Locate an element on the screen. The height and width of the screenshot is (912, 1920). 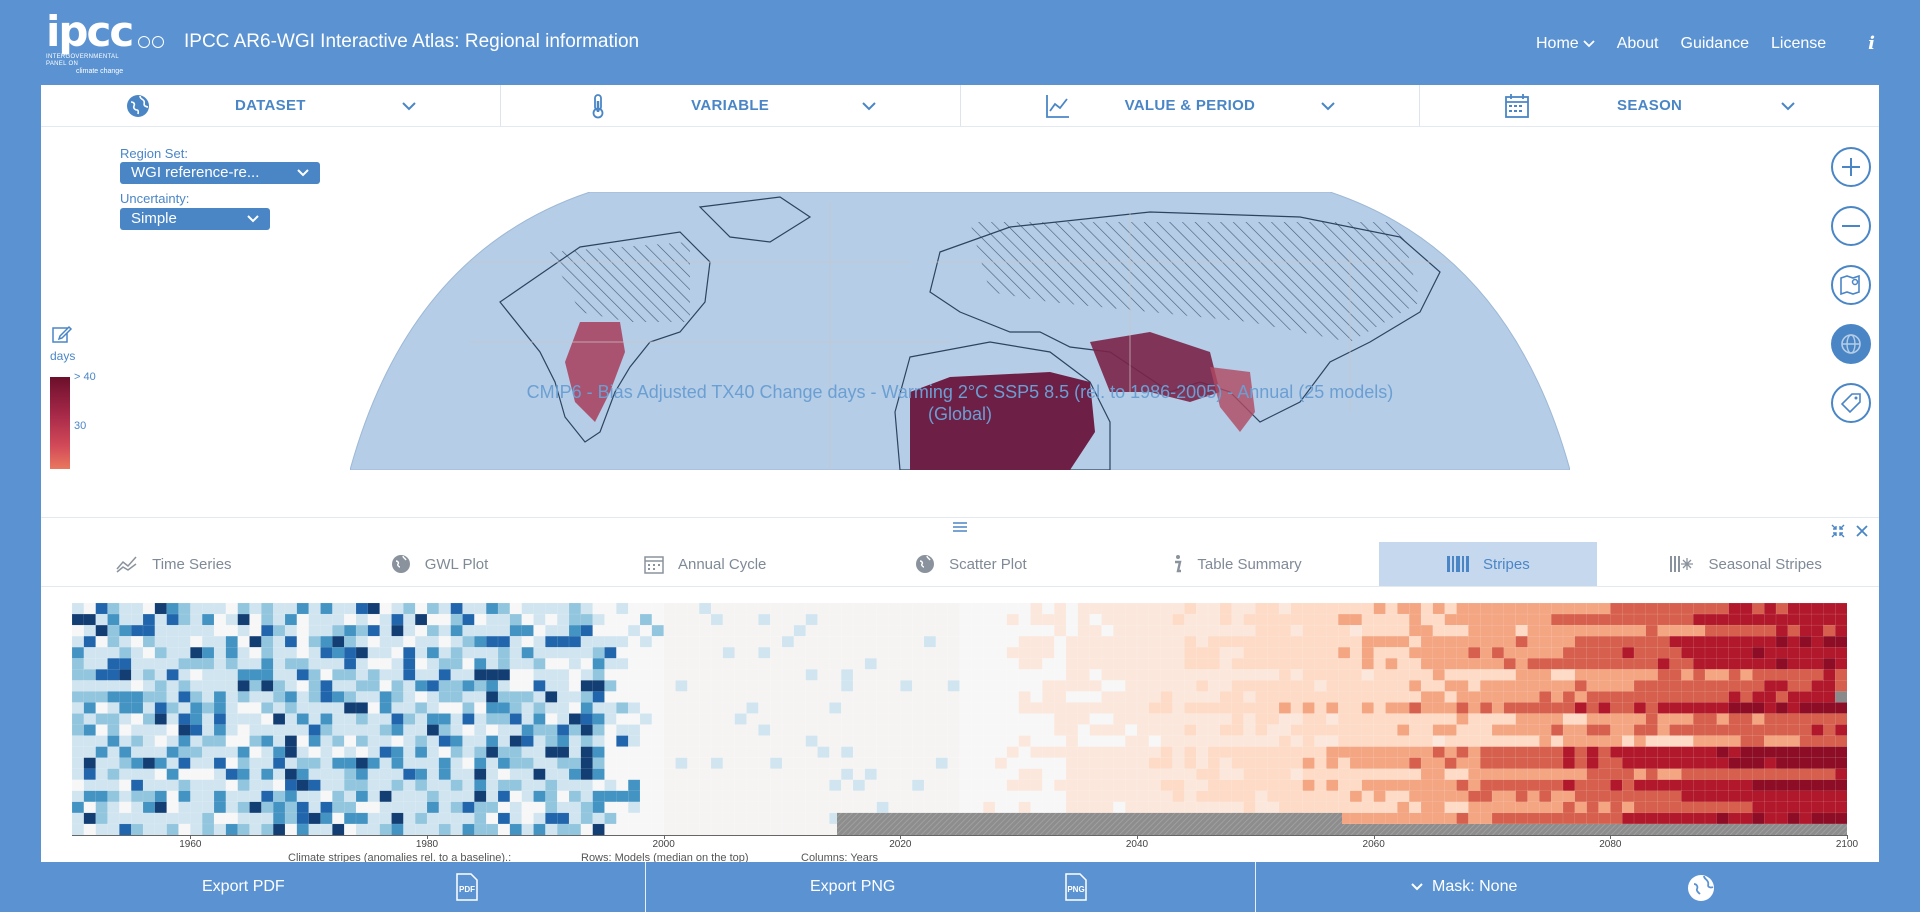
nav-license: License is located at coordinates (1798, 44).